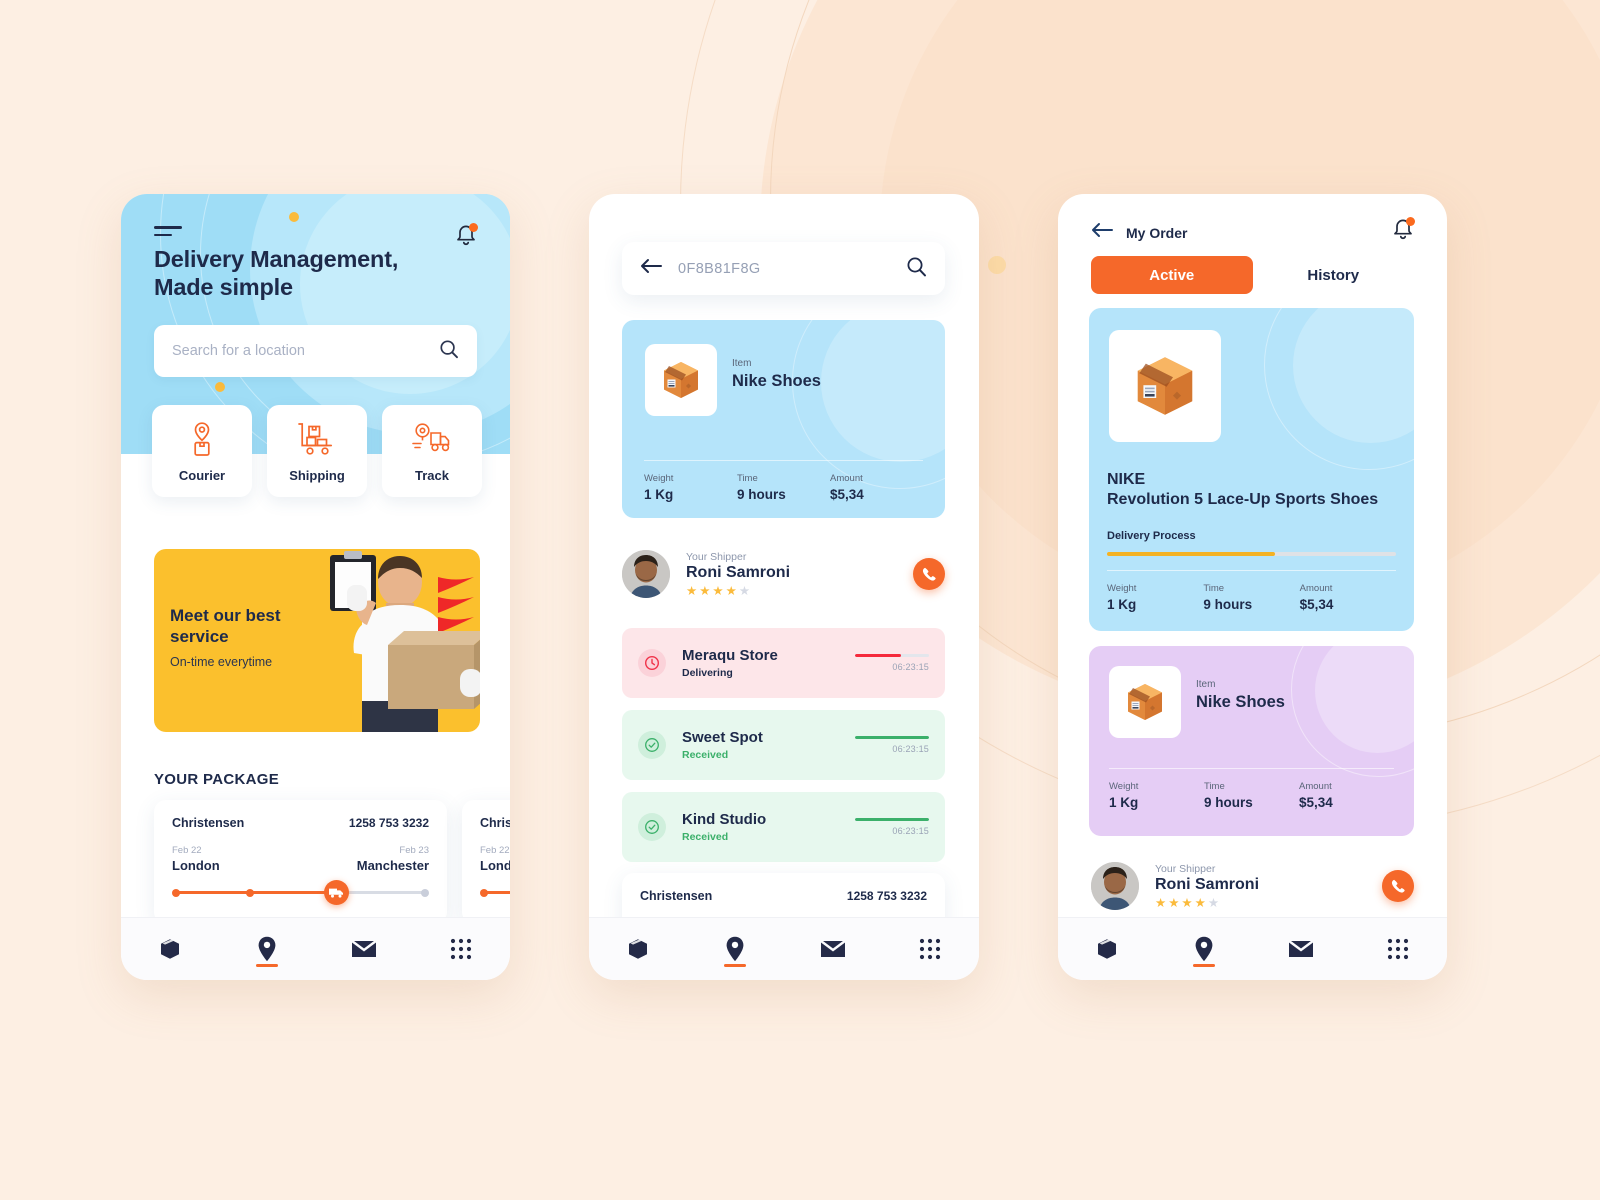  I want to click on quick-actions: Courier Shipping Track, so click(317, 451).